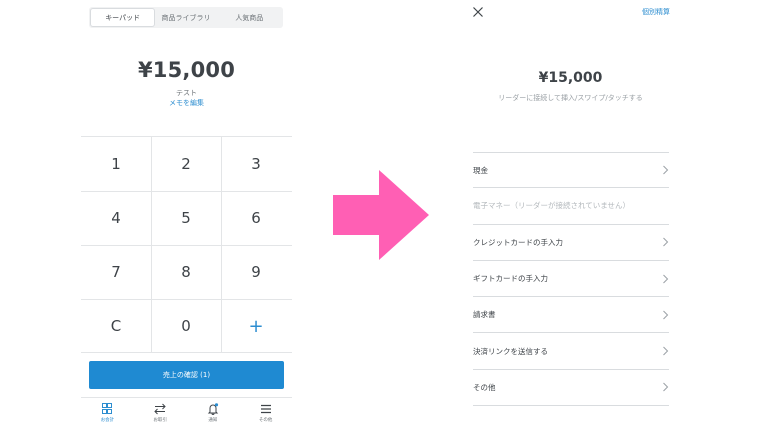 This screenshot has width=760, height=428. What do you see at coordinates (256, 164) in the screenshot?
I see `key-3: 3` at bounding box center [256, 164].